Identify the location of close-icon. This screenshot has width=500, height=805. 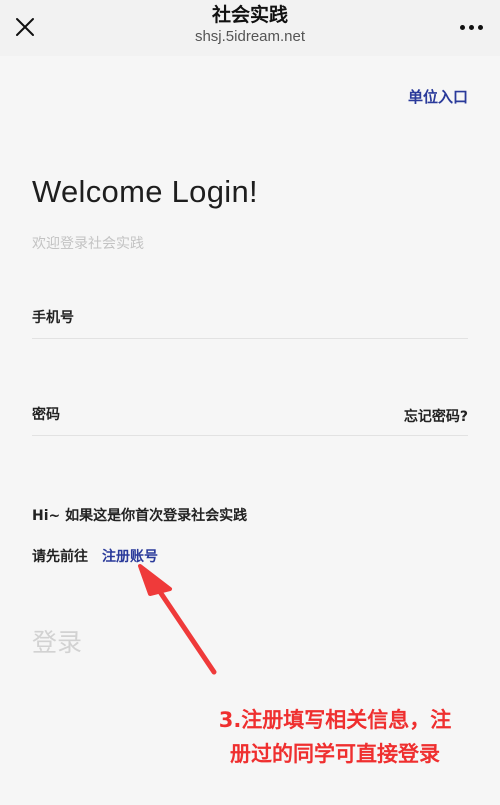
(25, 27).